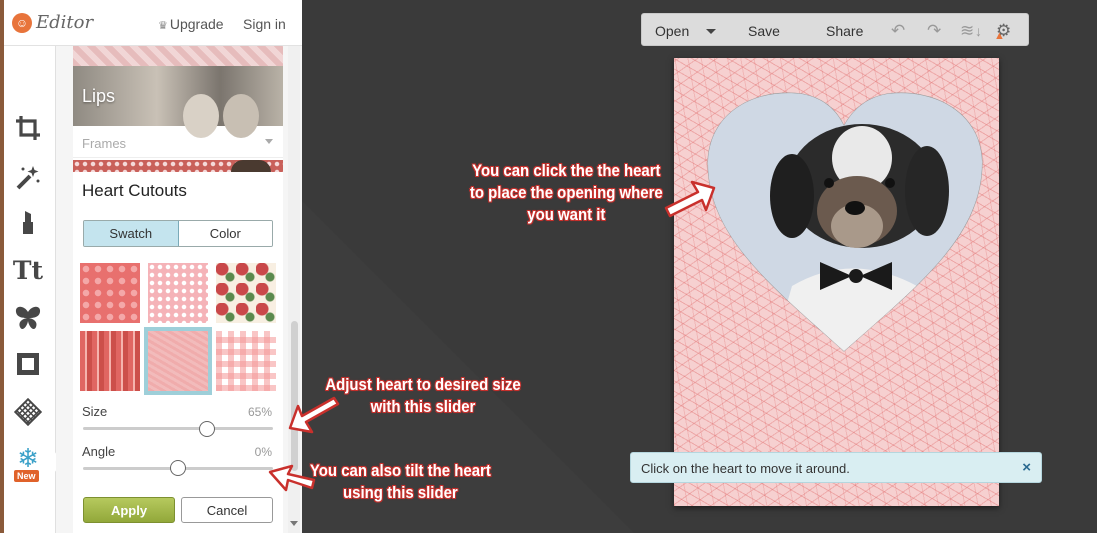 The image size is (1097, 533). What do you see at coordinates (292, 478) in the screenshot?
I see `annotation-arrow-angle` at bounding box center [292, 478].